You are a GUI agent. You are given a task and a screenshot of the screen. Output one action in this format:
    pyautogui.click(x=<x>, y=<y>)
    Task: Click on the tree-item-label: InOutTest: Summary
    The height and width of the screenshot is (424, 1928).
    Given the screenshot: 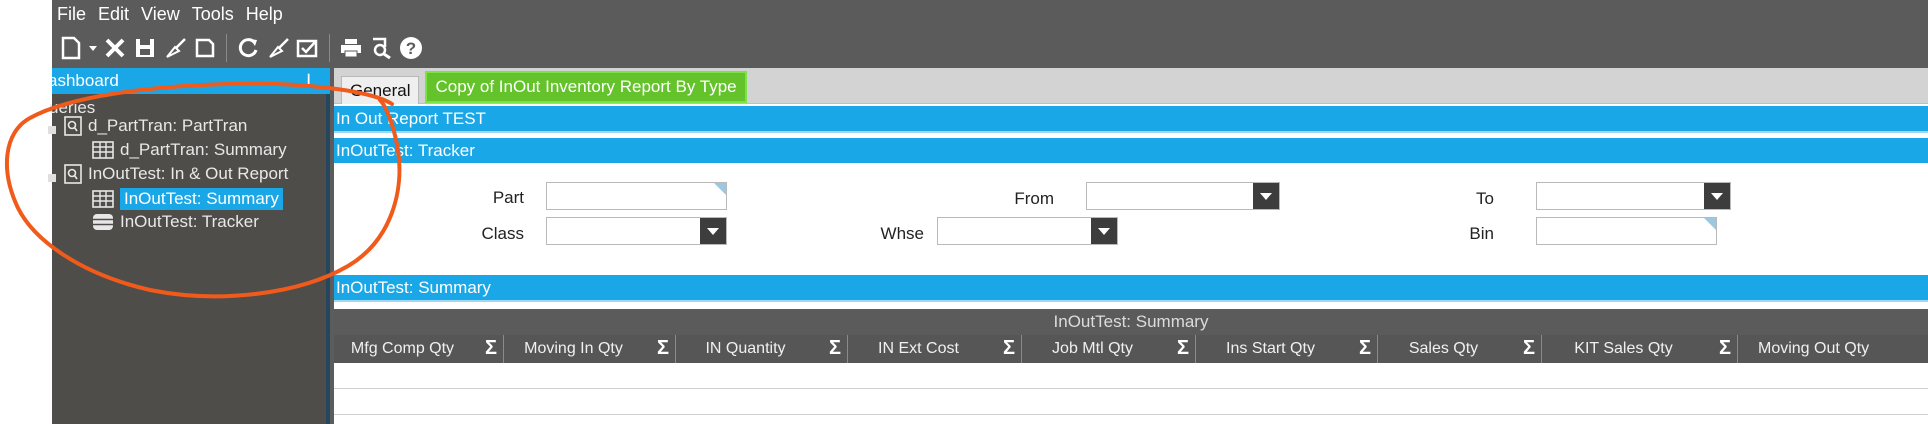 What is the action you would take?
    pyautogui.click(x=201, y=199)
    